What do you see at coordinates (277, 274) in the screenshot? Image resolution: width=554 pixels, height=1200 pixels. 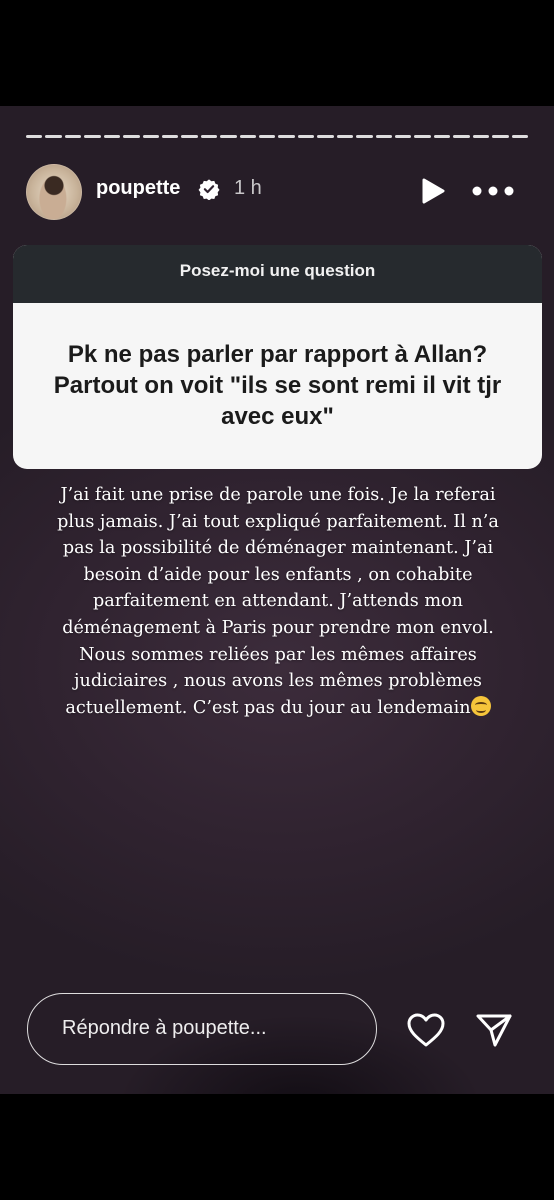 I see `question-prompt: Posez-moi une question` at bounding box center [277, 274].